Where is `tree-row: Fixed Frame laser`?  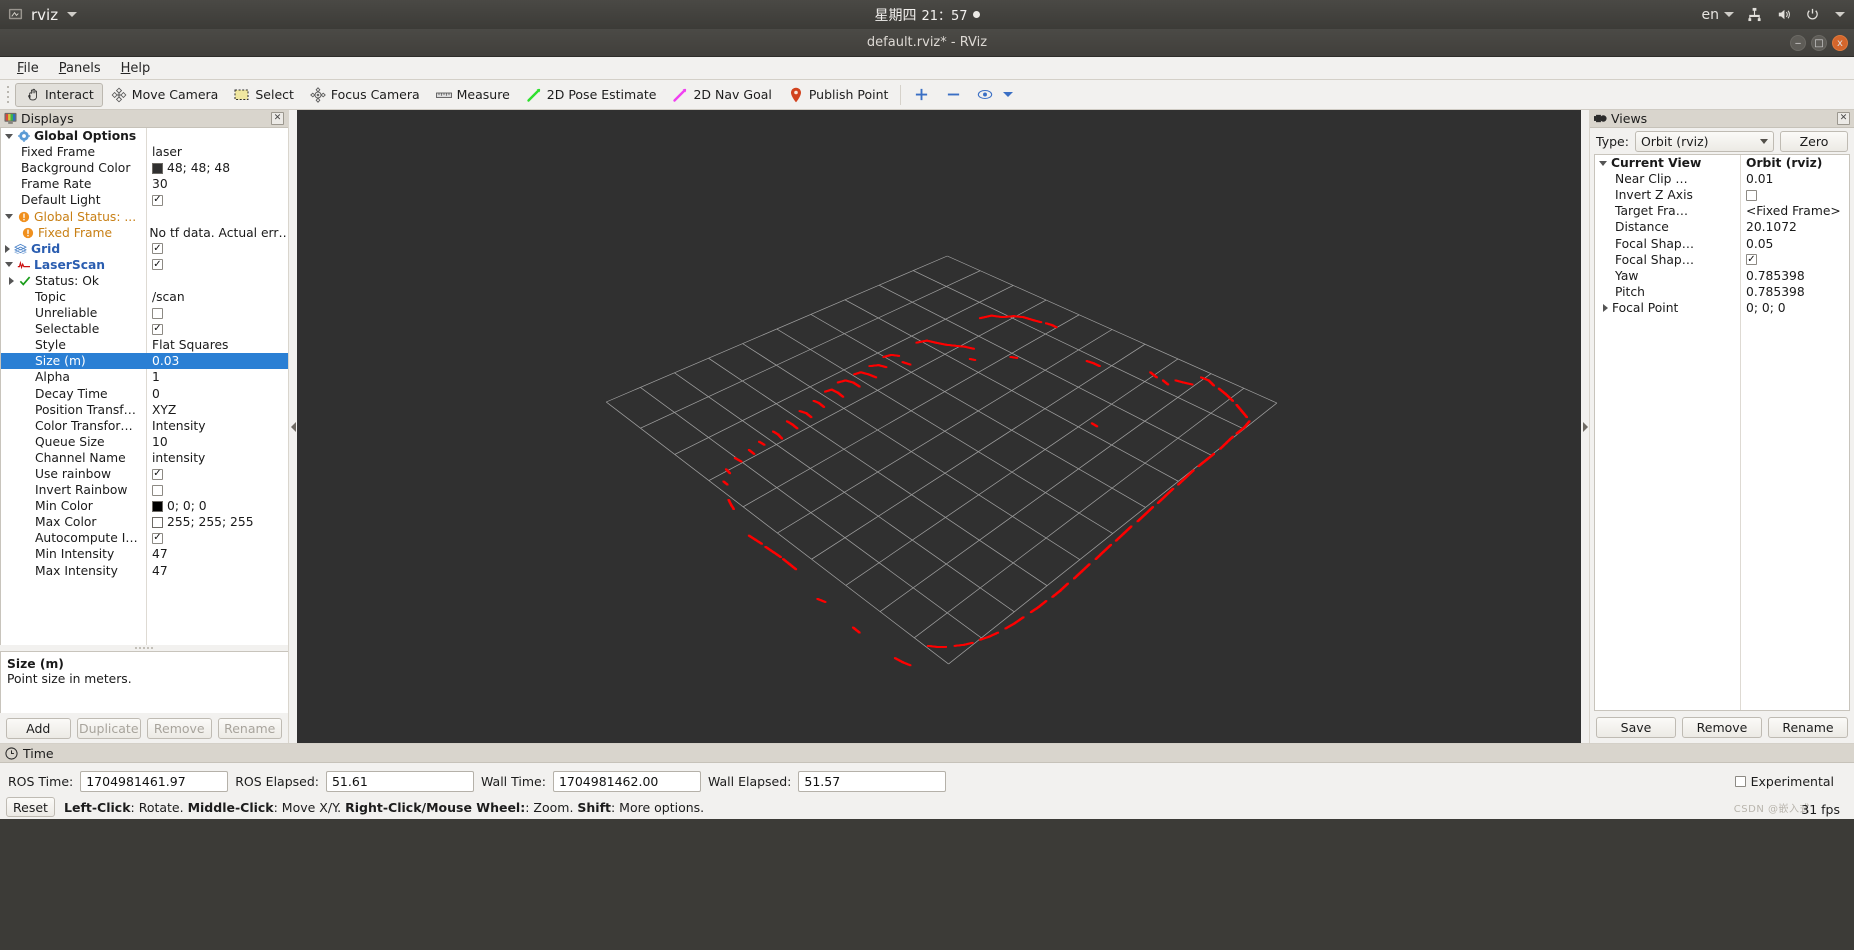 tree-row: Fixed Frame laser is located at coordinates (144, 152).